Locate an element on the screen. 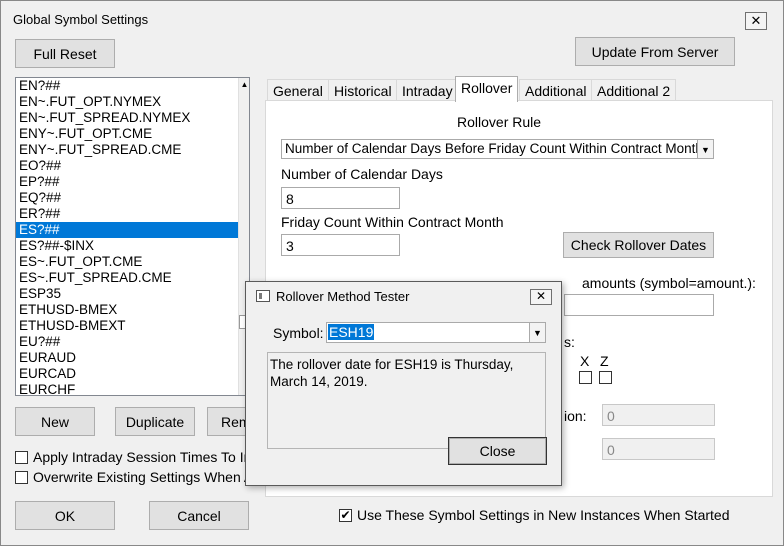  list-item: EURAUD is located at coordinates (128, 358).